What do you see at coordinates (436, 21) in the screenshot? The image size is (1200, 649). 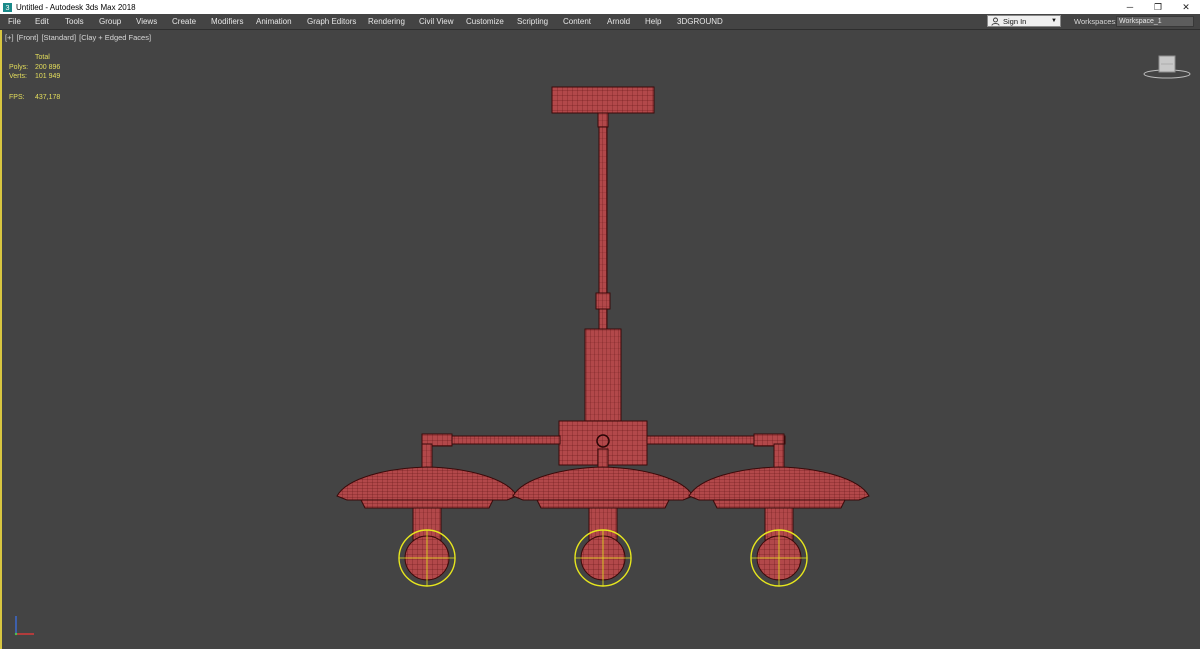 I see `menu-civil-view: Civil View` at bounding box center [436, 21].